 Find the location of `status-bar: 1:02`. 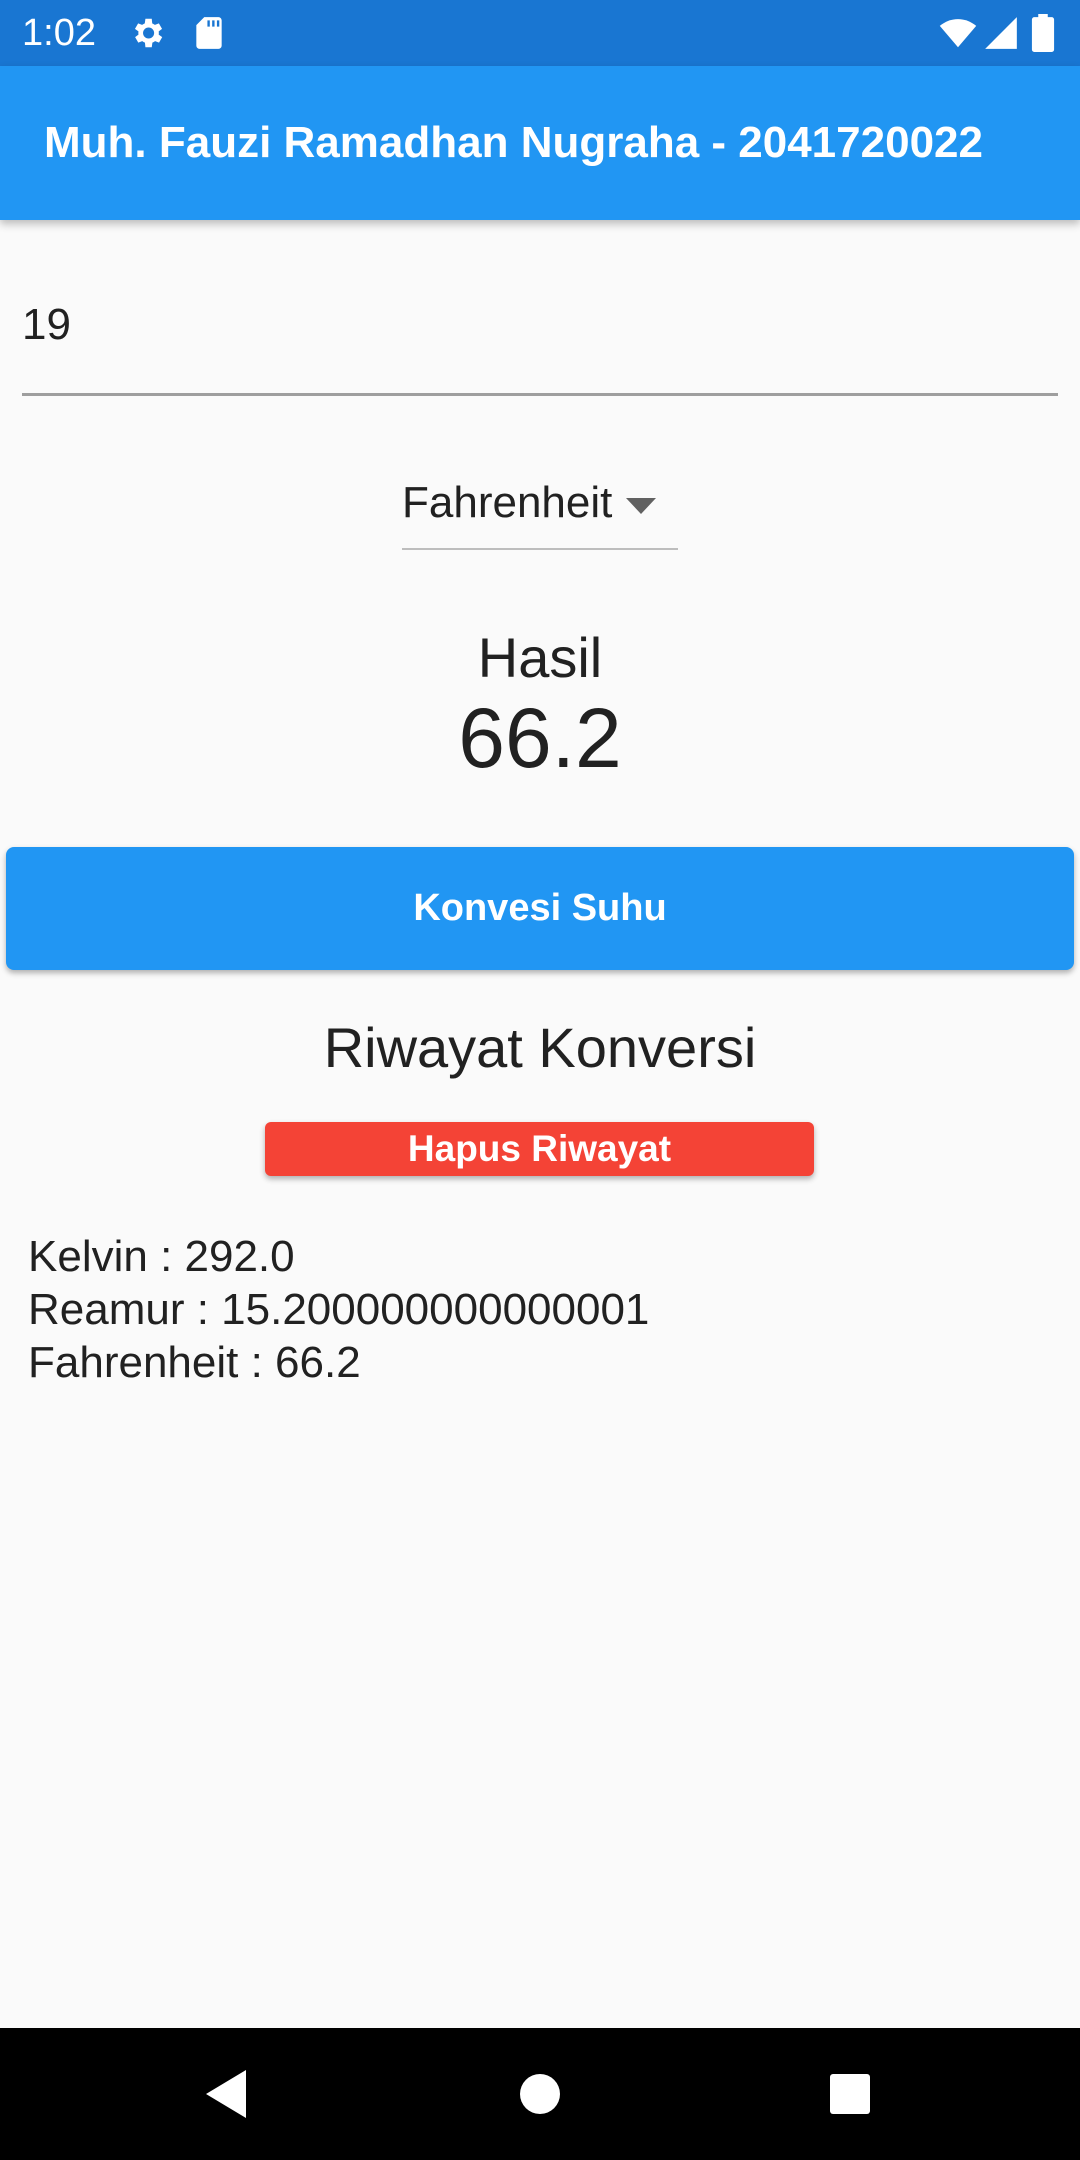

status-bar: 1:02 is located at coordinates (540, 33).